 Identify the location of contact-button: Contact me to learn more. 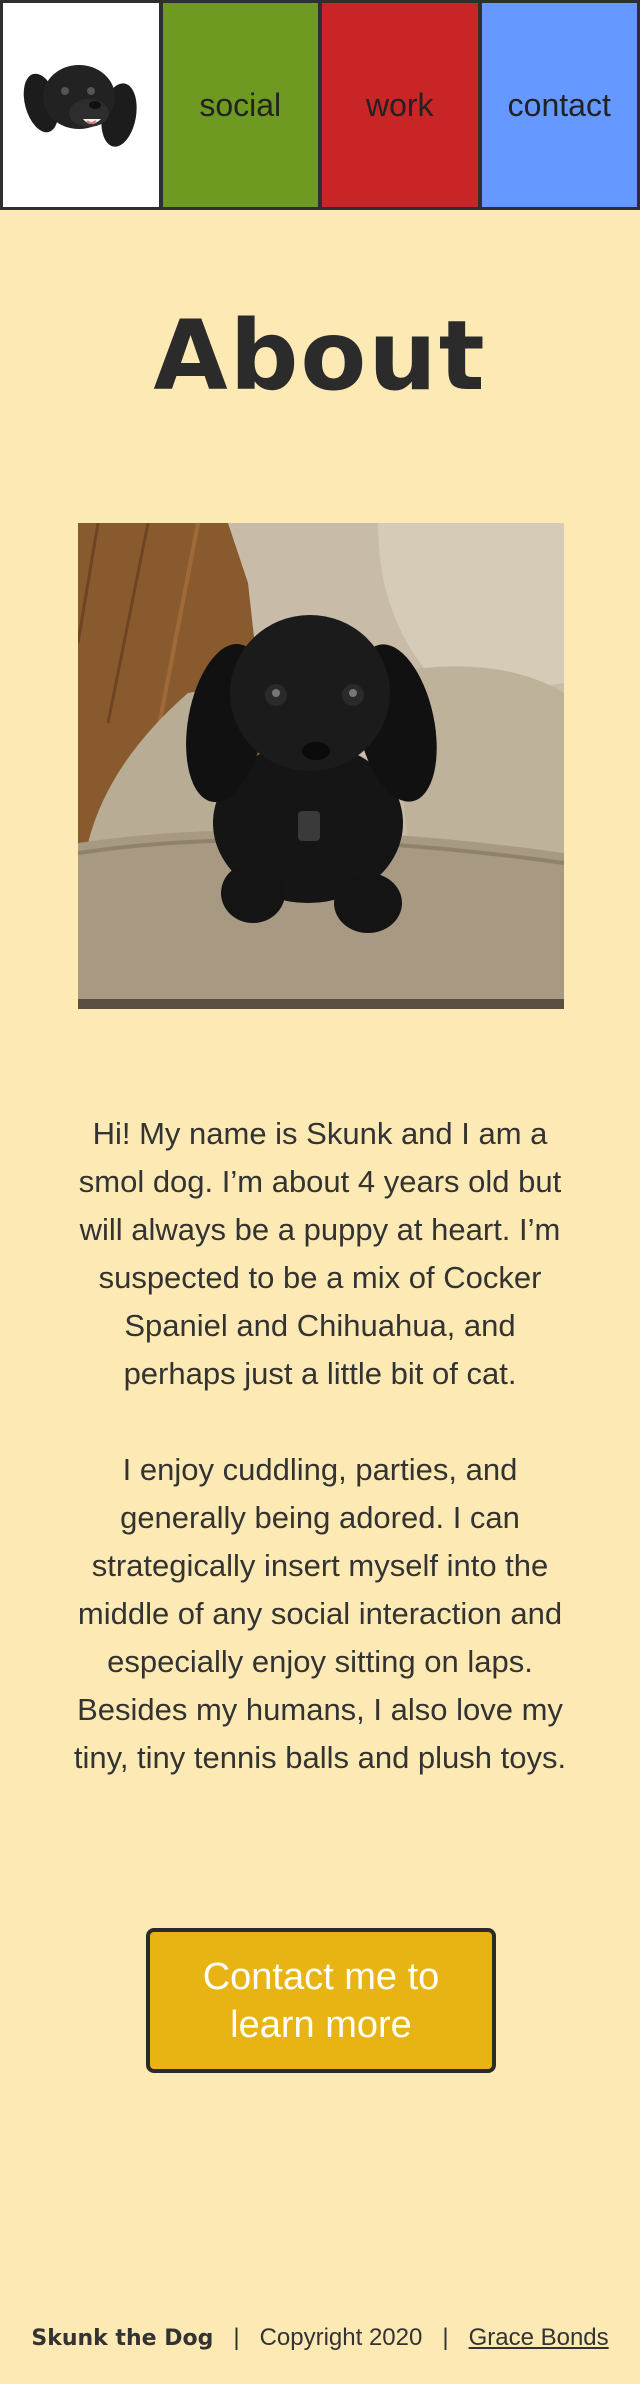
(321, 2000).